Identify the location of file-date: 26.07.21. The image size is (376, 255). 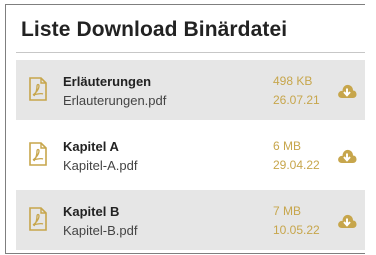
(296, 100).